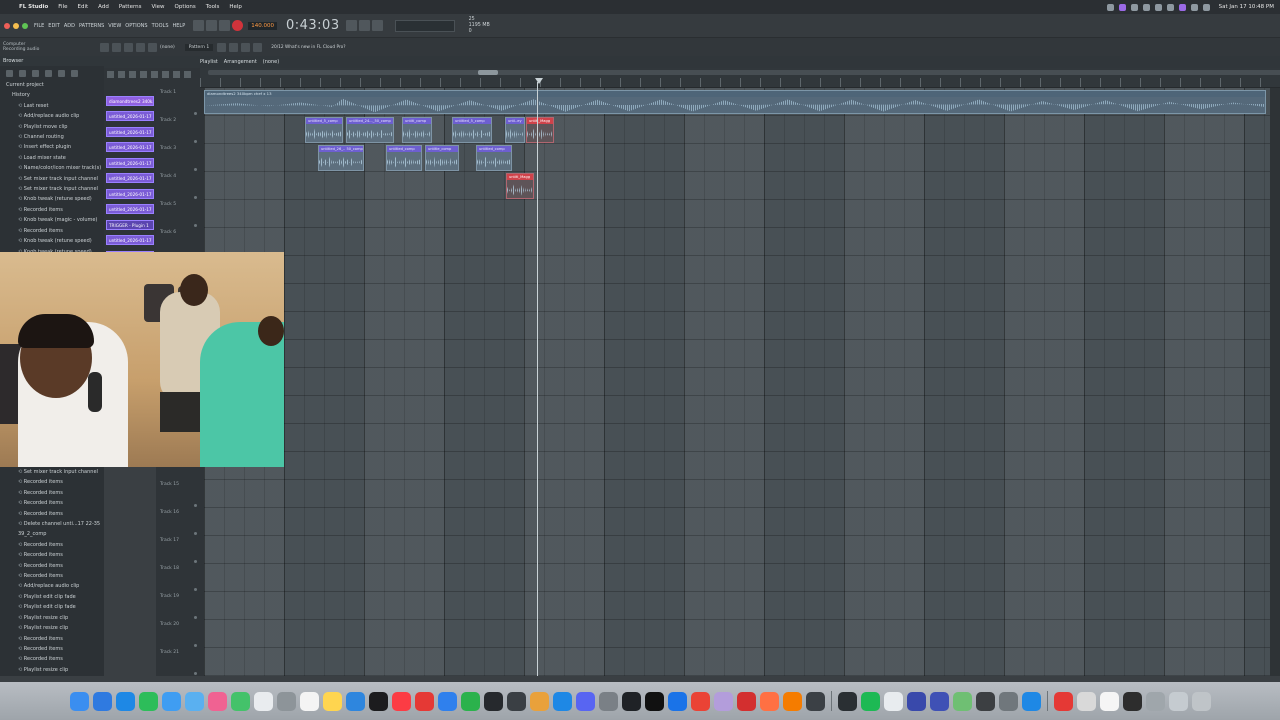 This screenshot has width=1280, height=720. I want to click on view-playlist-icon, so click(116, 47).